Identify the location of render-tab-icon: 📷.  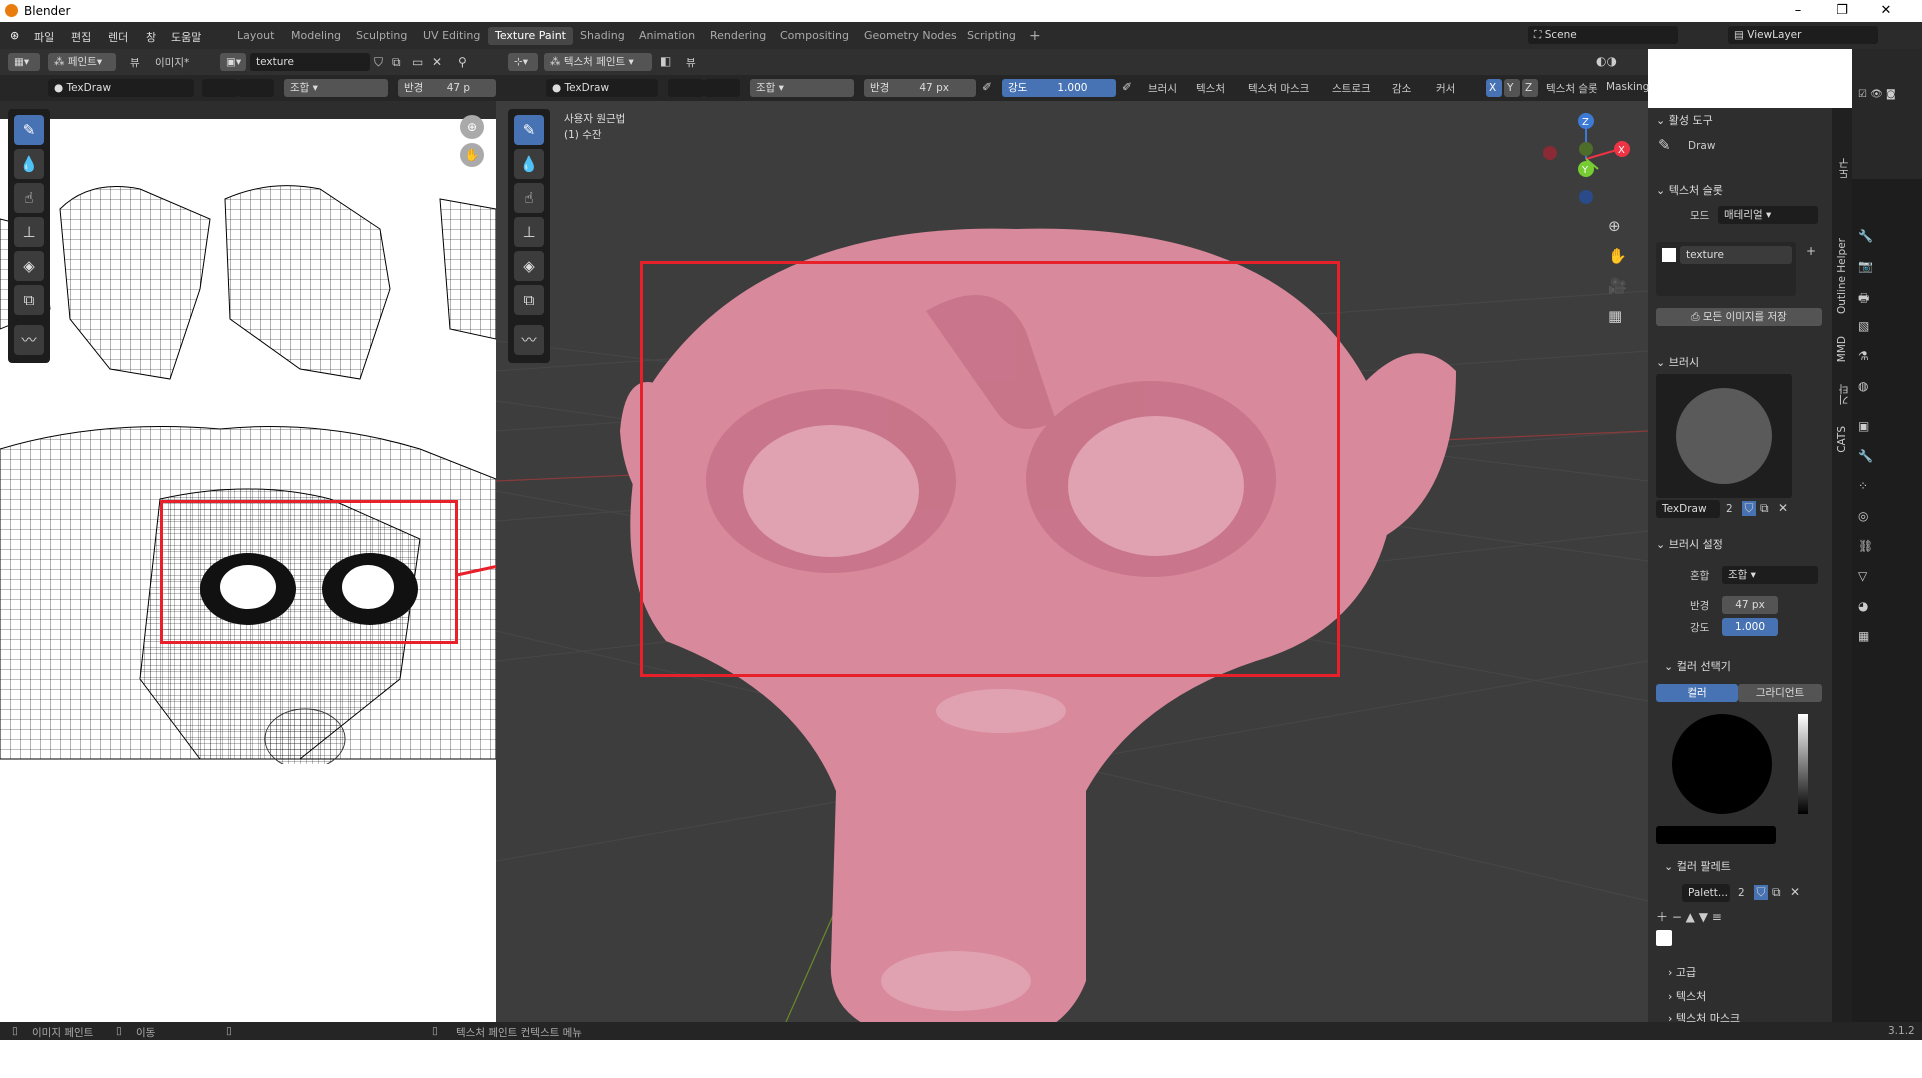
(1865, 266).